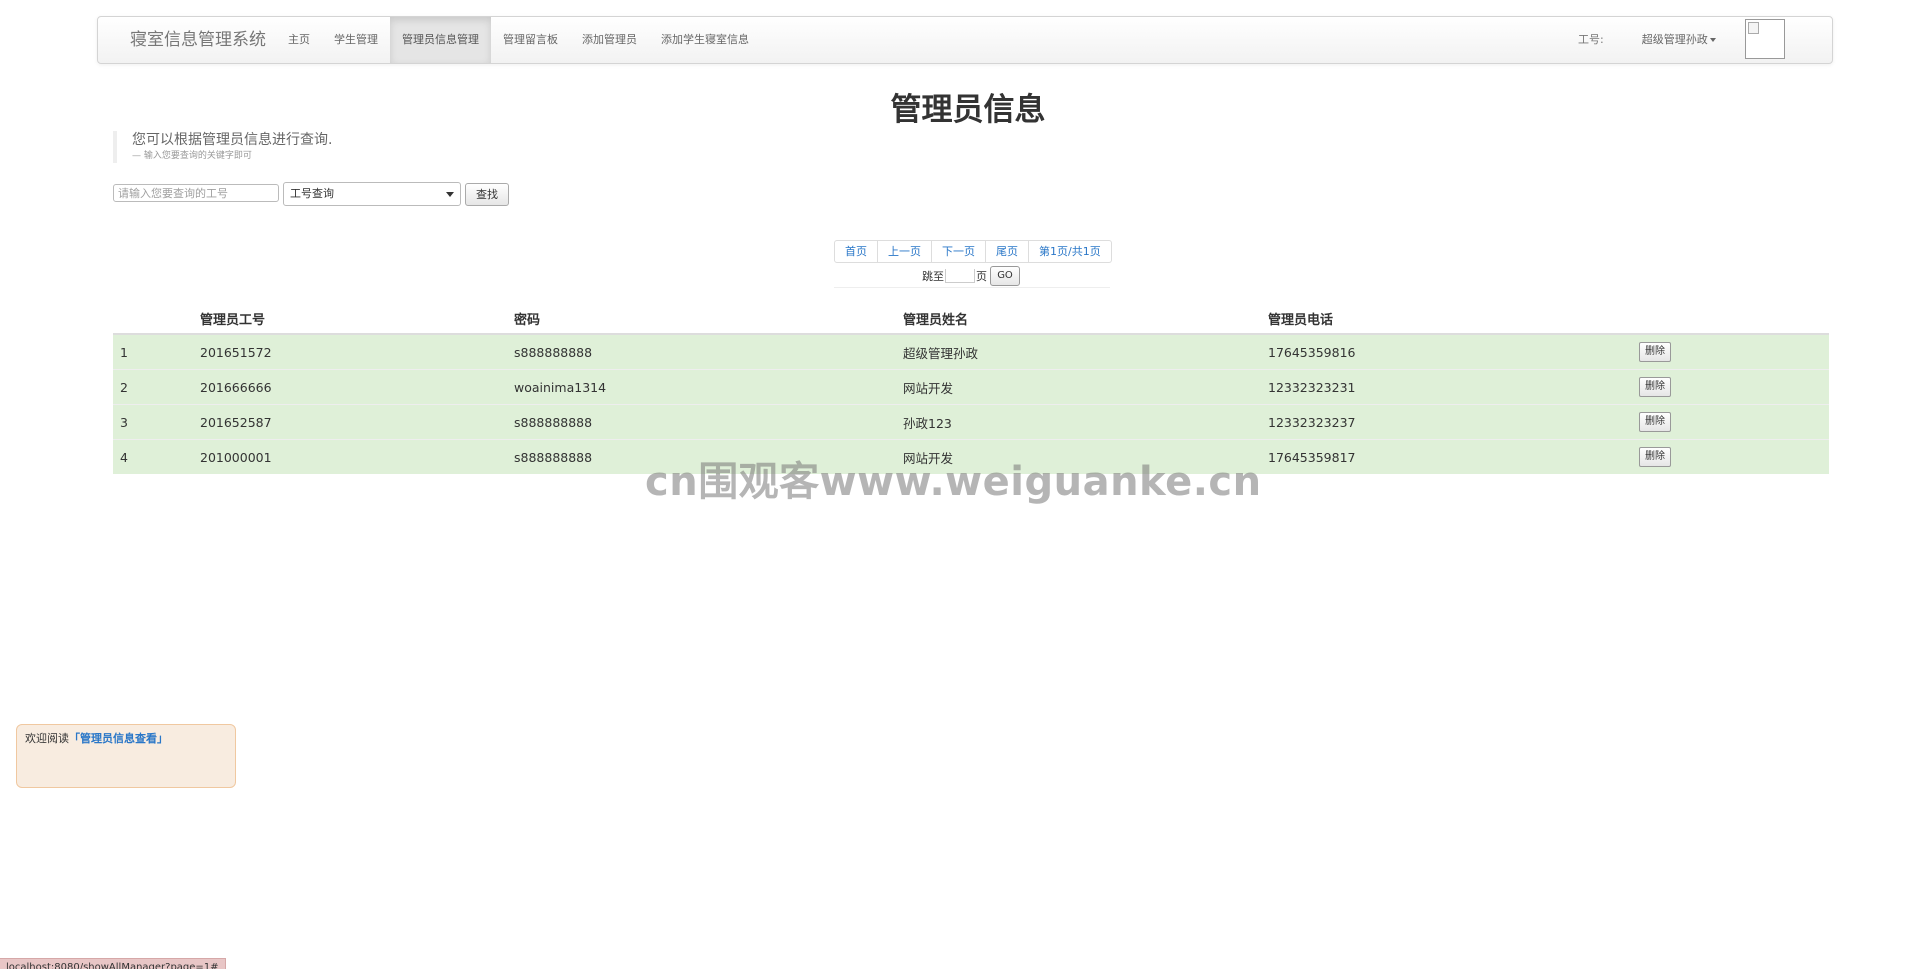  Describe the element at coordinates (1730, 319) in the screenshot. I see `col-header-action` at that location.